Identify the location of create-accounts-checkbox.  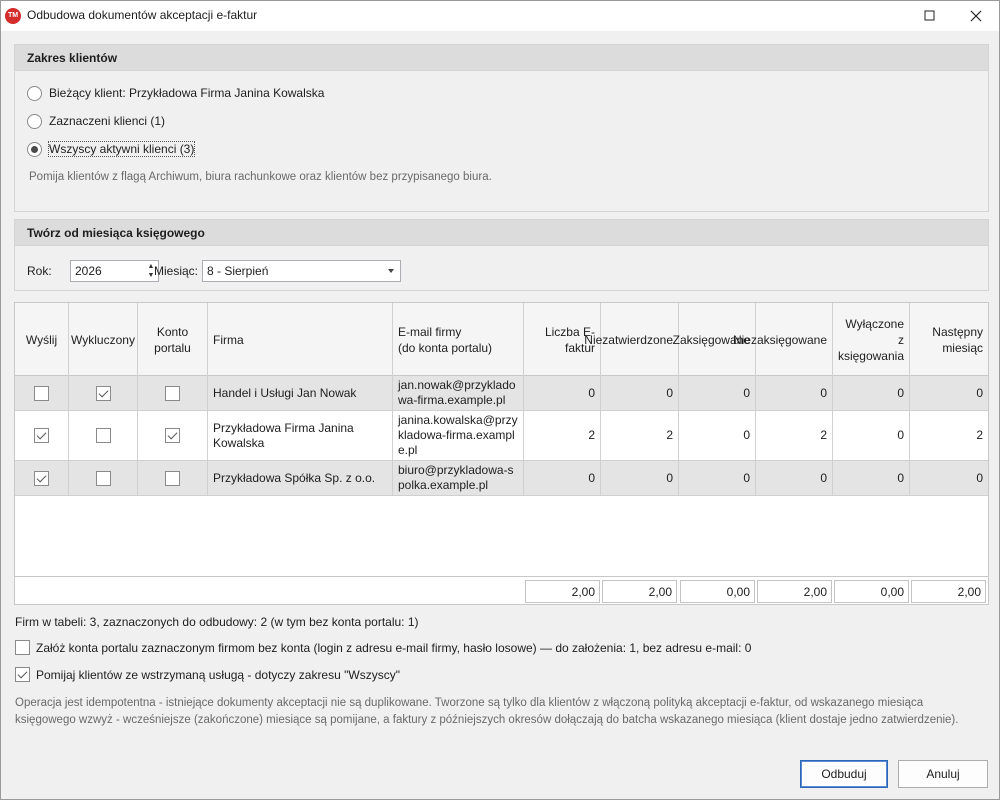
(22, 647).